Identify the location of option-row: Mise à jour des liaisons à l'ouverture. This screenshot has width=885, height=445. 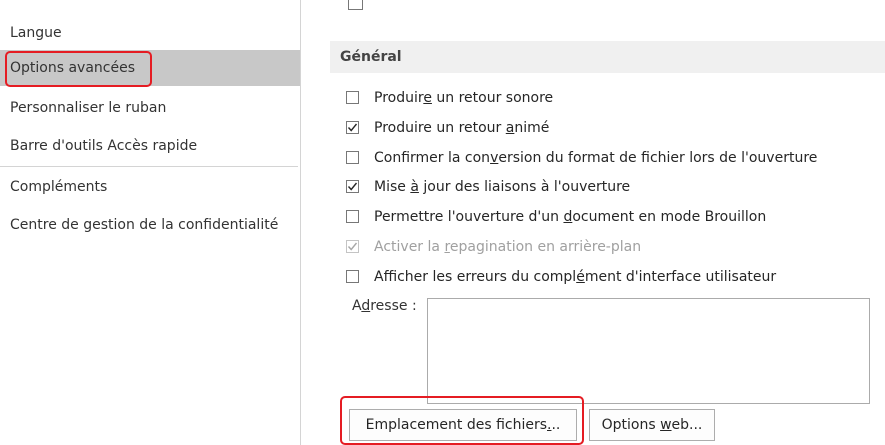
(611, 187).